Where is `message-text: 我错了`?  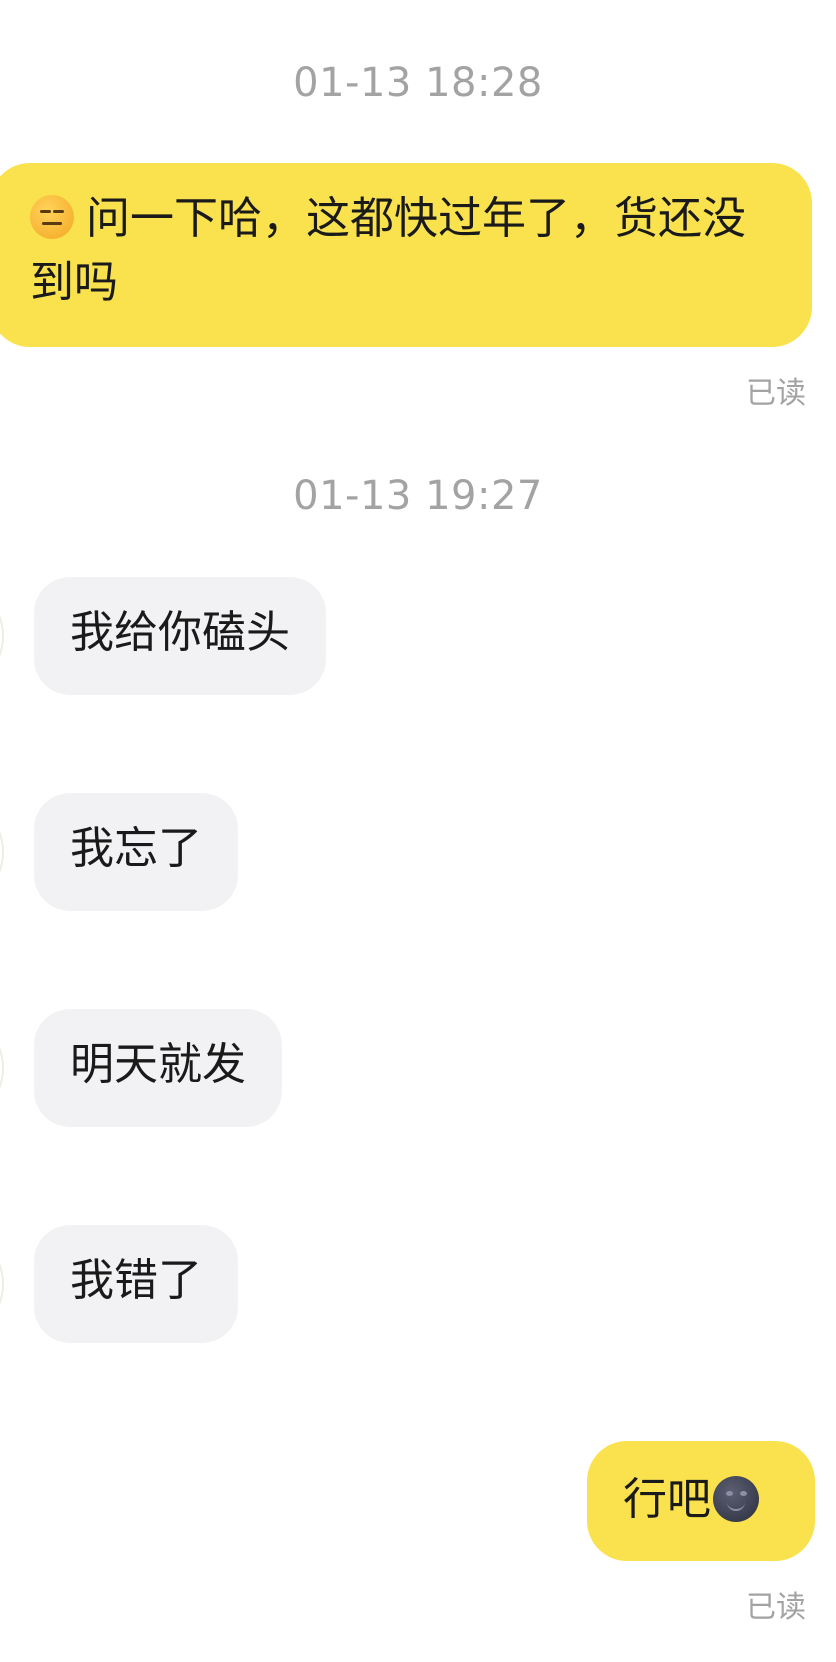 message-text: 我错了 is located at coordinates (136, 1280).